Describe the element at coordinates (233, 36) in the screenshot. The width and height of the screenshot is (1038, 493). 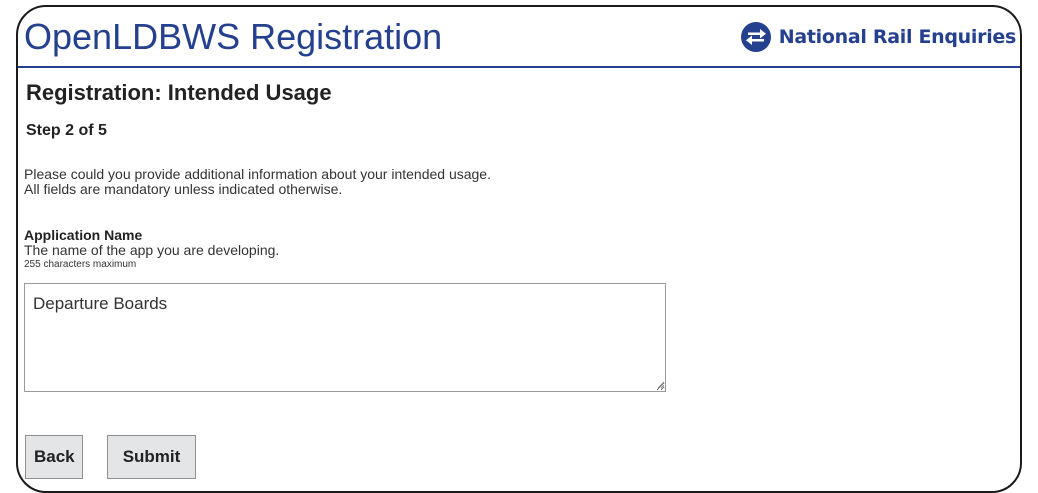
I see `app-title: OpenLDBWS Registration` at that location.